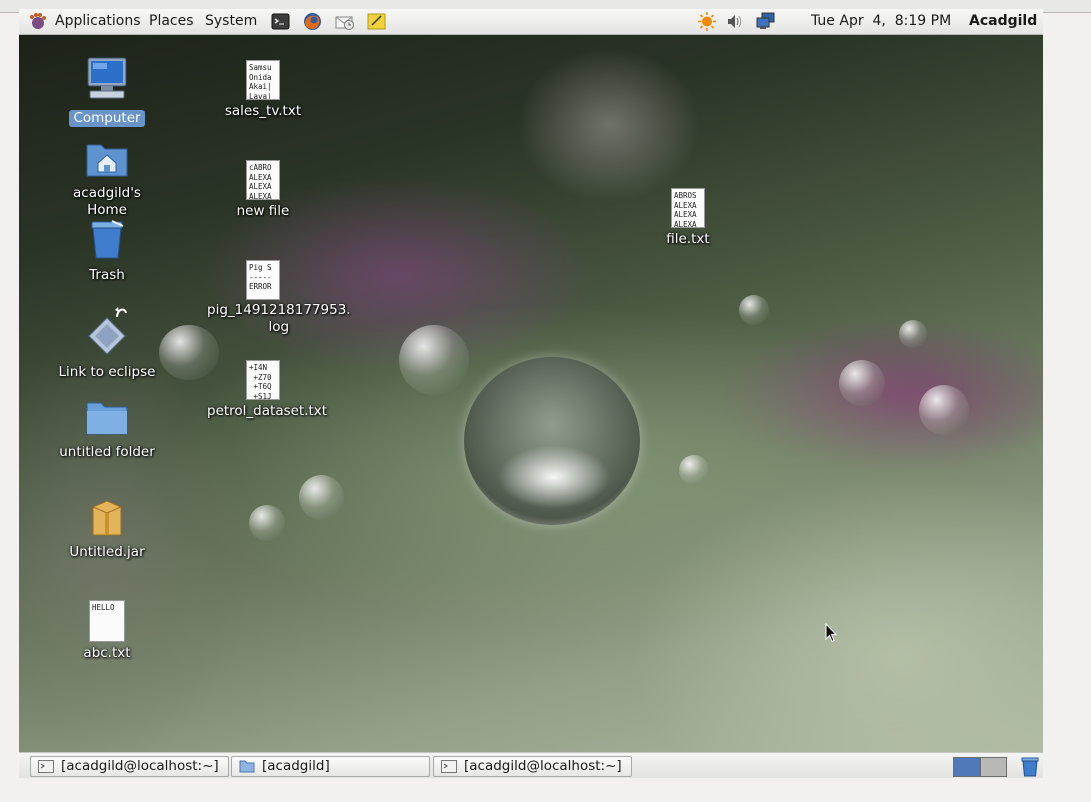 Image resolution: width=1091 pixels, height=802 pixels. Describe the element at coordinates (107, 621) in the screenshot. I see `text-file-icon: HELLO` at that location.